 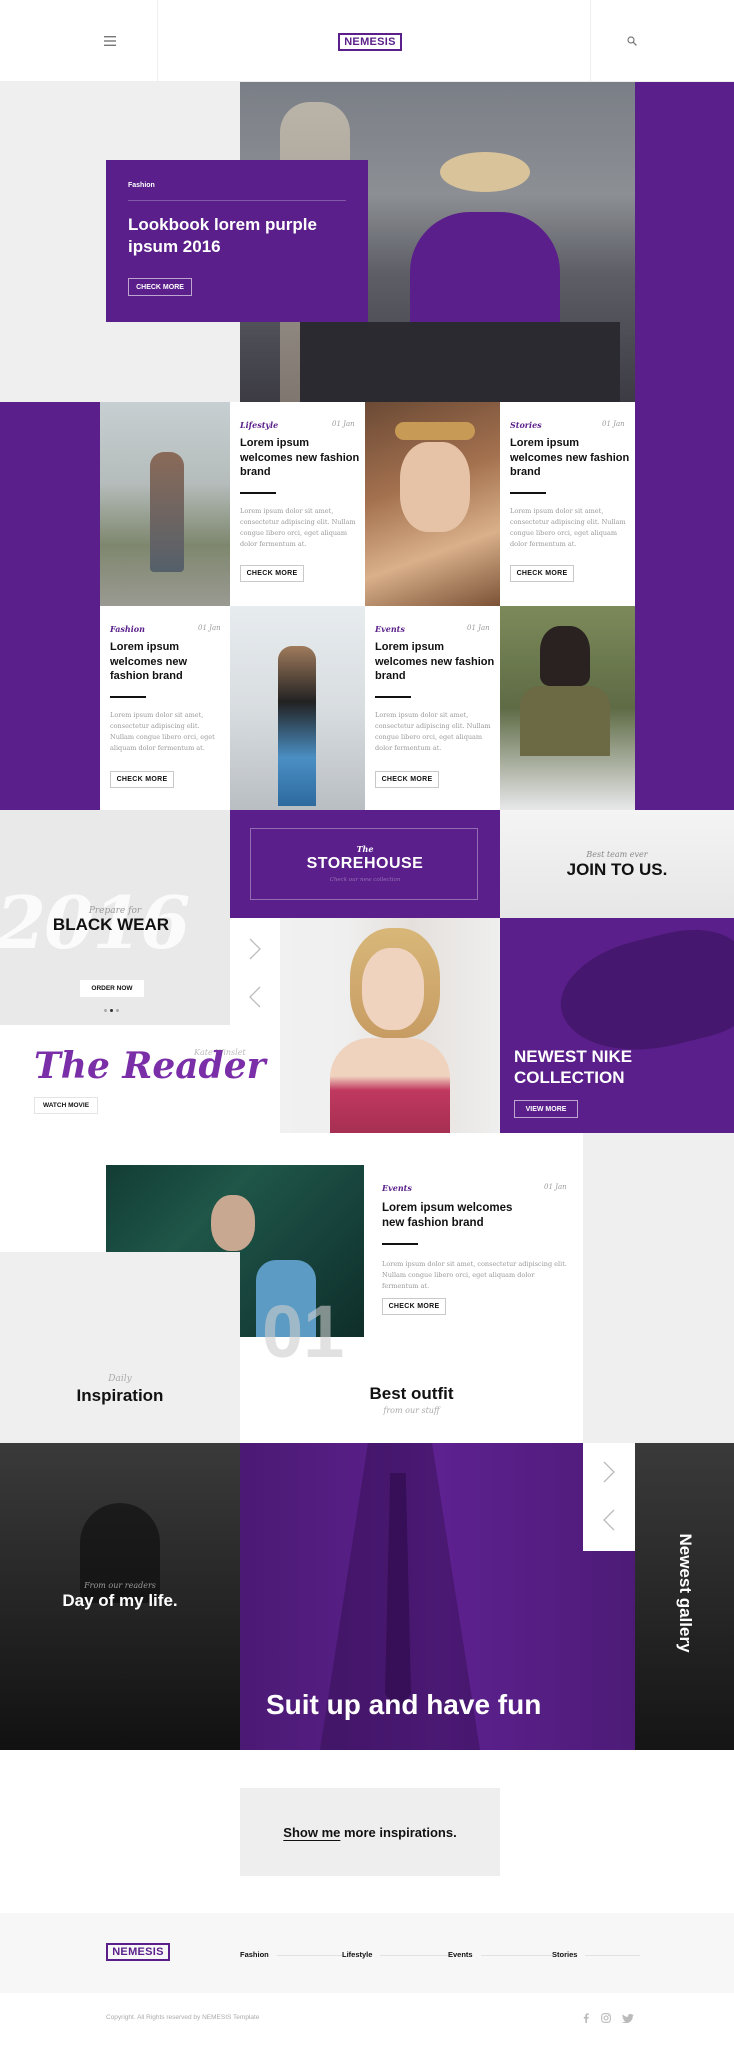 I want to click on suitup-tile: Suit up and have fun, so click(x=437, y=1596).